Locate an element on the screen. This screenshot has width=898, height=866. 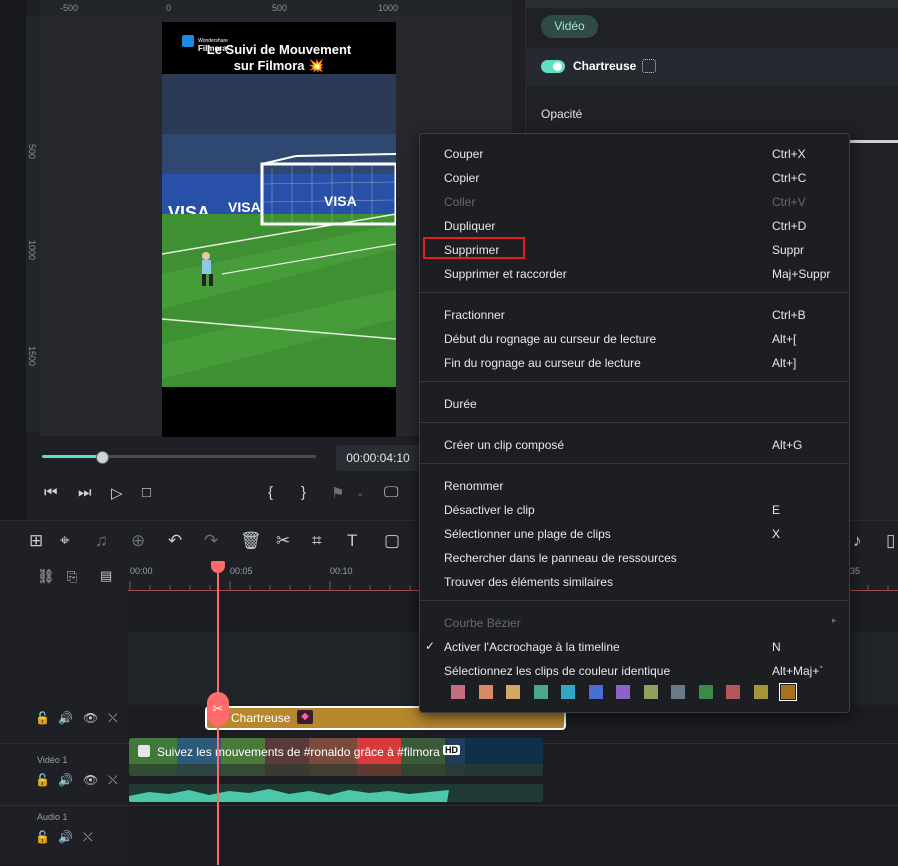
shortcut: Alt+Maj+` is located at coordinates (798, 671).